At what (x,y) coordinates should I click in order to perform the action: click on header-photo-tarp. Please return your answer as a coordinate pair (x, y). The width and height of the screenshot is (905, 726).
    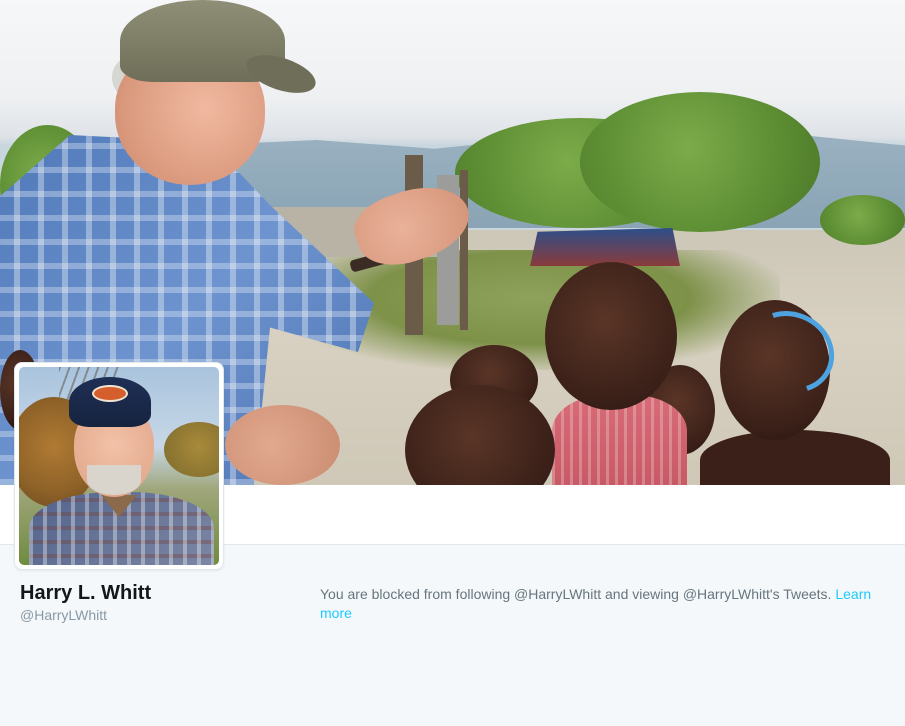
    Looking at the image, I should click on (605, 247).